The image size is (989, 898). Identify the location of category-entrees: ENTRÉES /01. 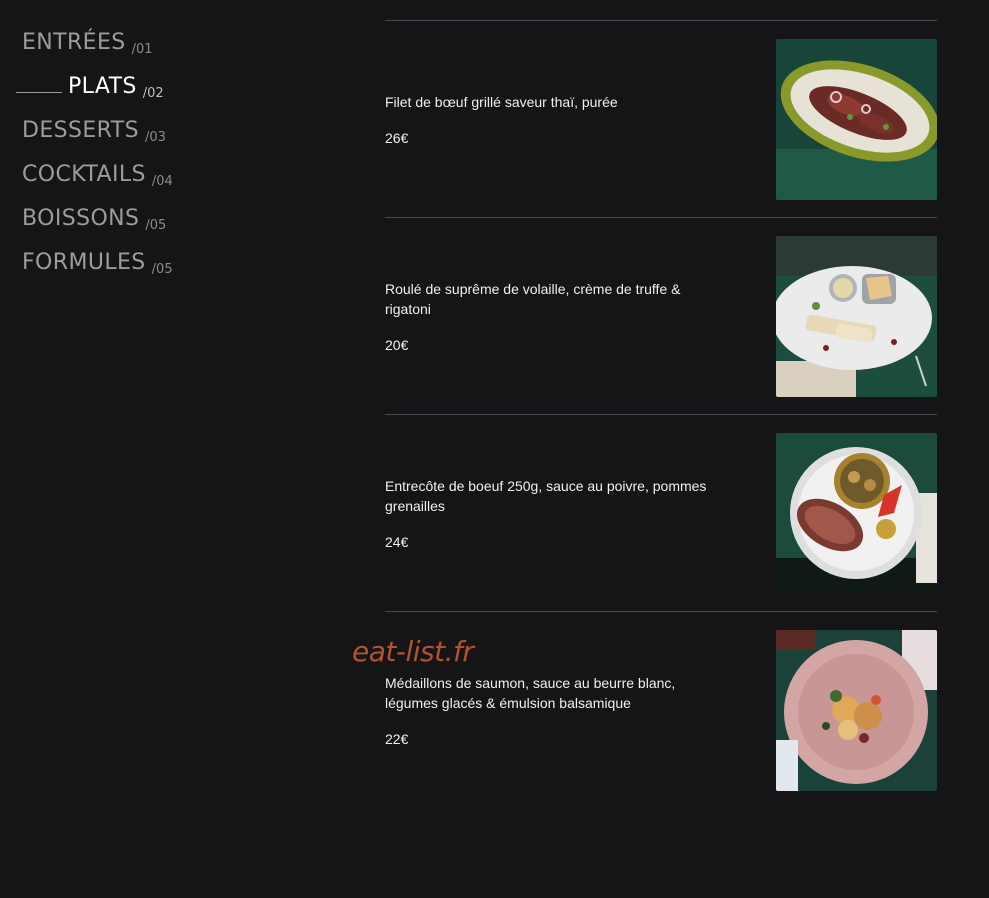
(150, 48).